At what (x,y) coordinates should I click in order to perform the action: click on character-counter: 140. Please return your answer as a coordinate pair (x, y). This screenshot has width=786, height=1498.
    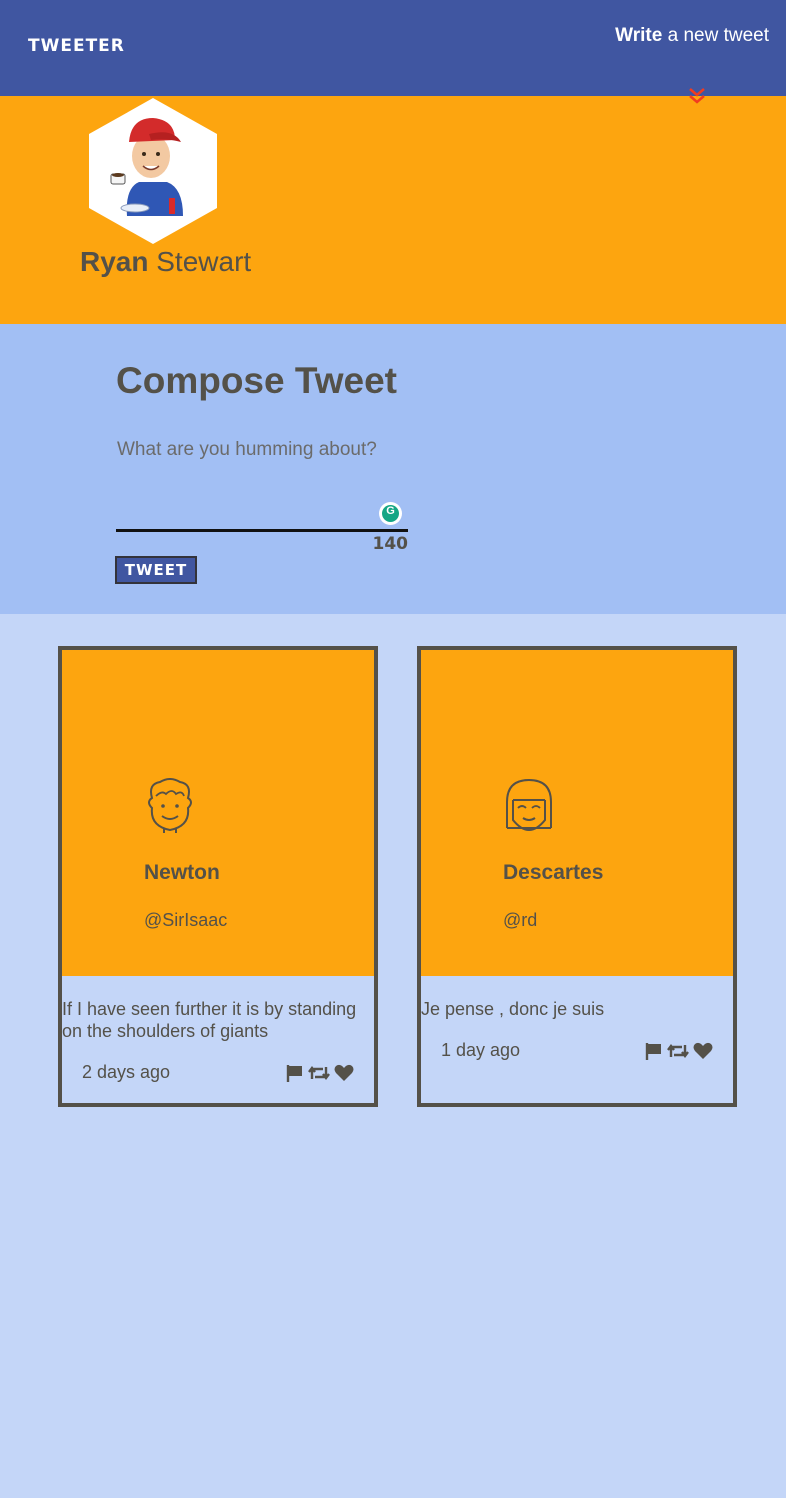
    Looking at the image, I should click on (390, 544).